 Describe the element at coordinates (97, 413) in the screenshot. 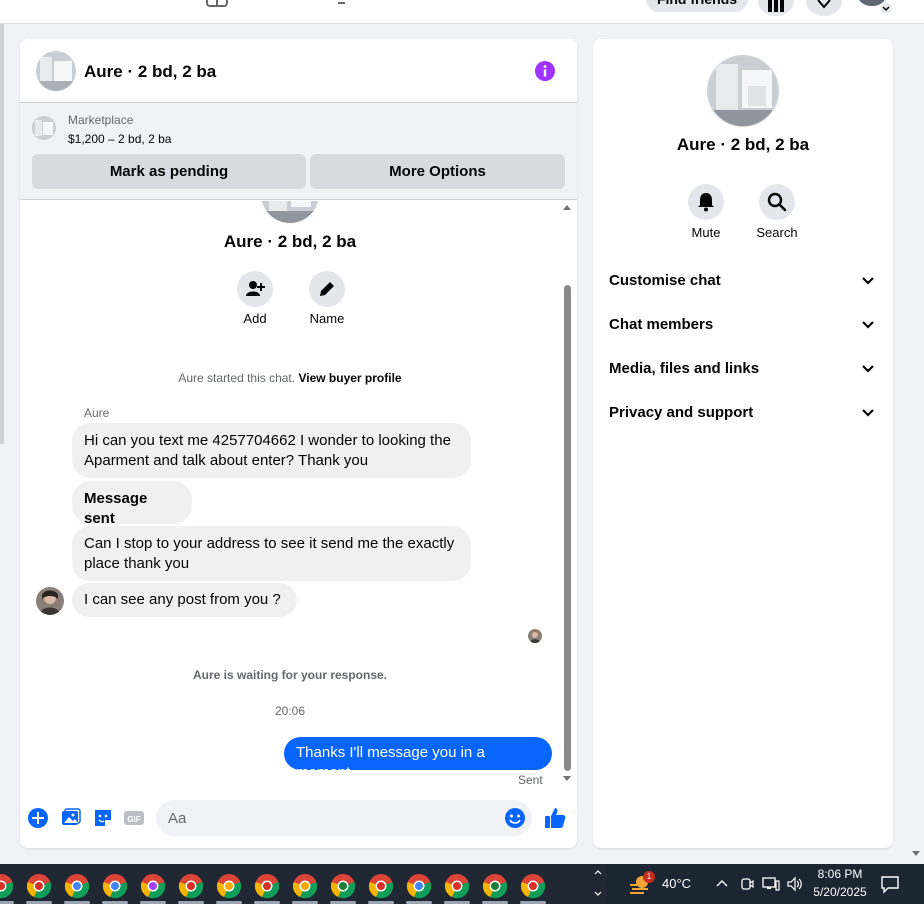

I see `sender-name: Aure` at that location.